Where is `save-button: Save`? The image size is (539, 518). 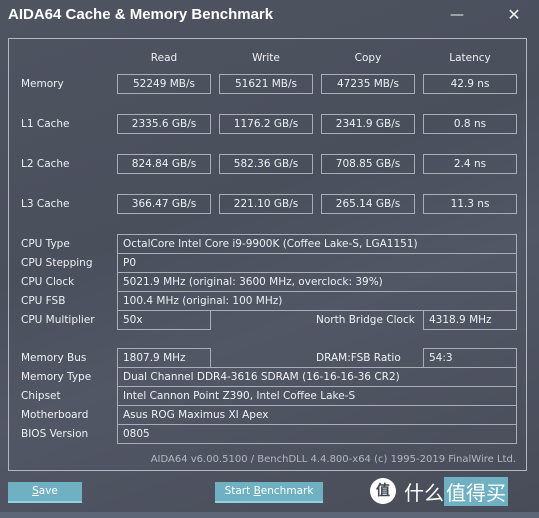
save-button: Save is located at coordinates (45, 492).